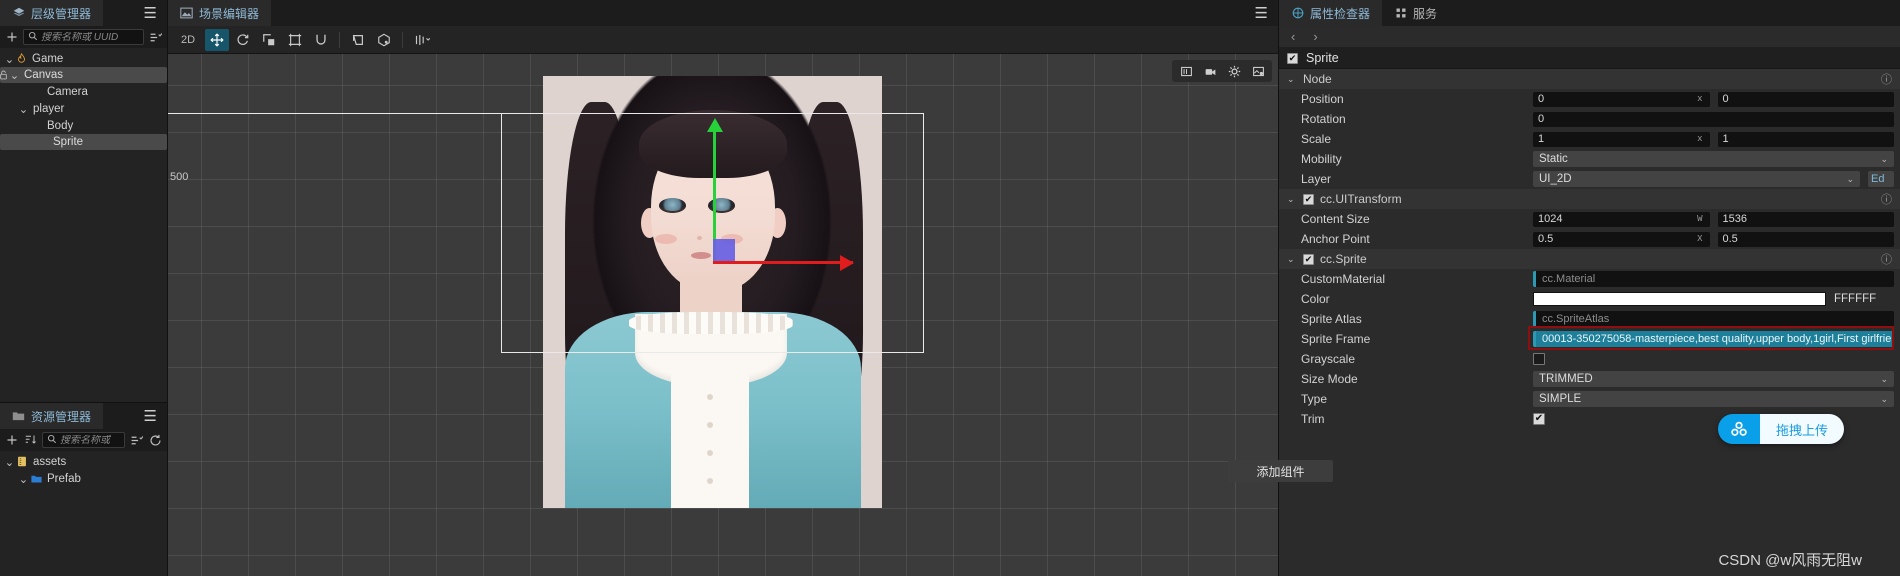 The height and width of the screenshot is (576, 1900). Describe the element at coordinates (217, 39) in the screenshot. I see `move-tool-icon` at that location.